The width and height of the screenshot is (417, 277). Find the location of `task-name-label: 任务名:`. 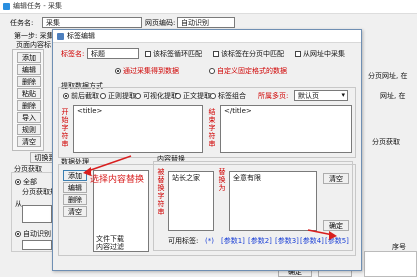

task-name-label: 任务名: is located at coordinates (22, 23).